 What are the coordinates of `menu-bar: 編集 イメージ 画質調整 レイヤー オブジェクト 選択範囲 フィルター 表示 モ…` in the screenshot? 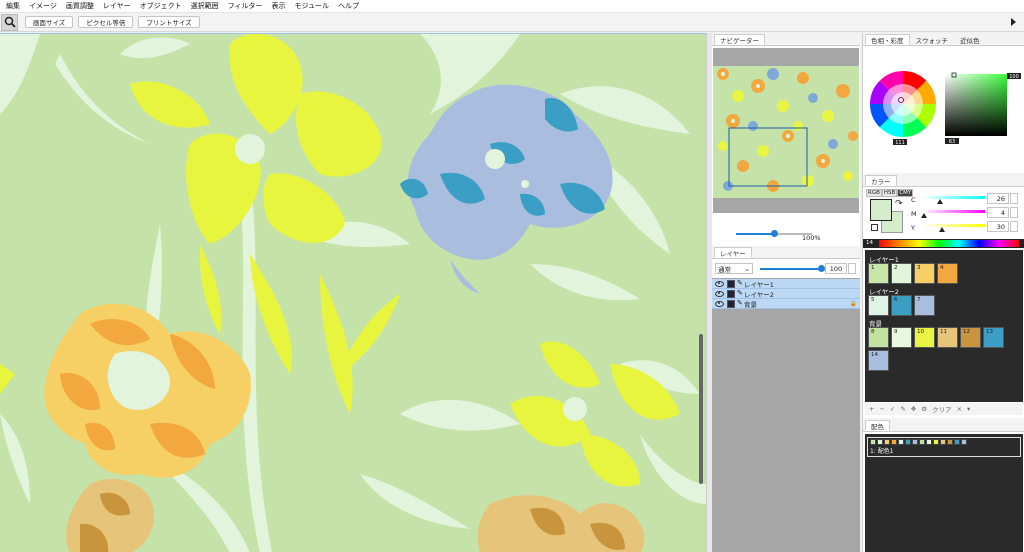 It's located at (512, 6).